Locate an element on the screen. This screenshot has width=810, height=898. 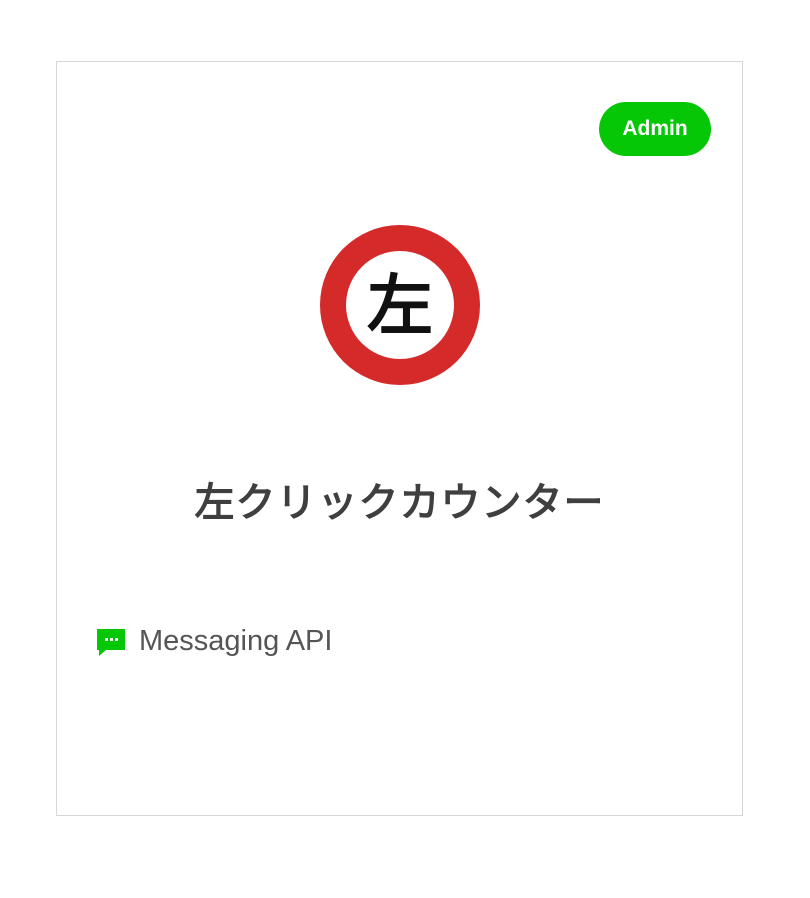
channel-name: 左クリックカウンター is located at coordinates (399, 503).